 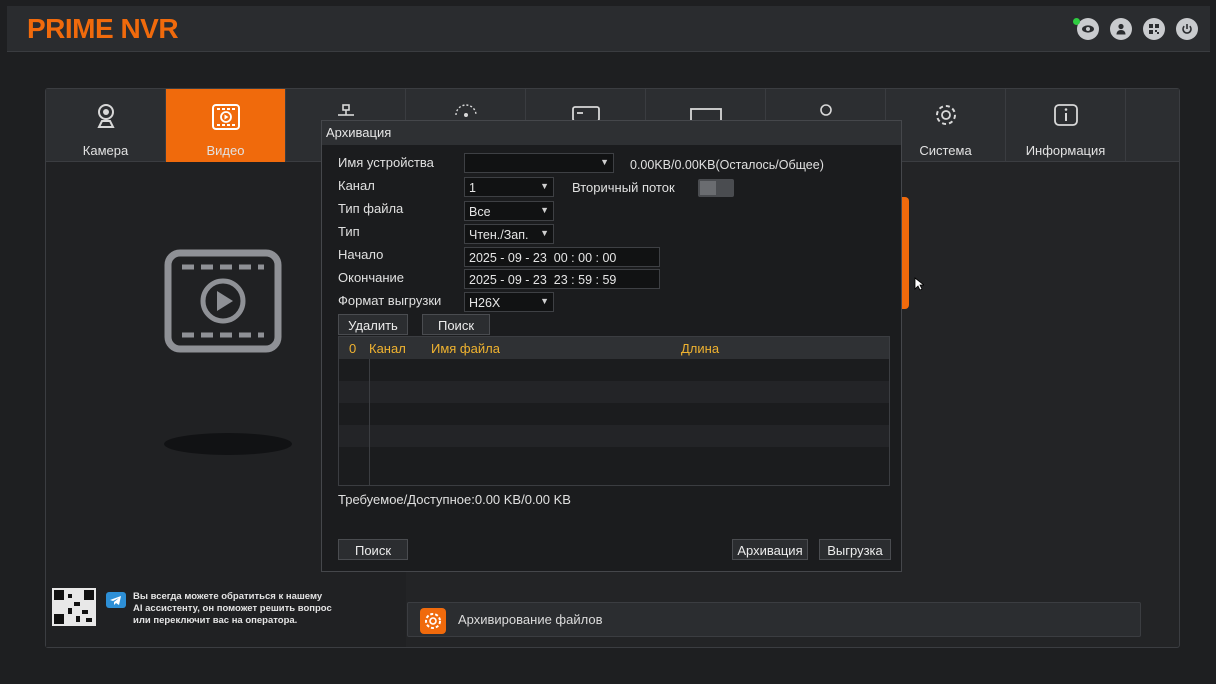 I want to click on search-button-bottom: Поиск, so click(x=373, y=549).